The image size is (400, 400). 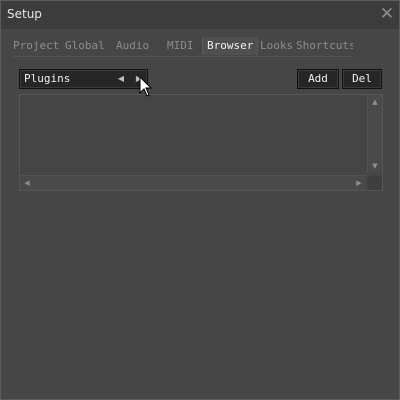 What do you see at coordinates (318, 79) in the screenshot?
I see `add-button: Add` at bounding box center [318, 79].